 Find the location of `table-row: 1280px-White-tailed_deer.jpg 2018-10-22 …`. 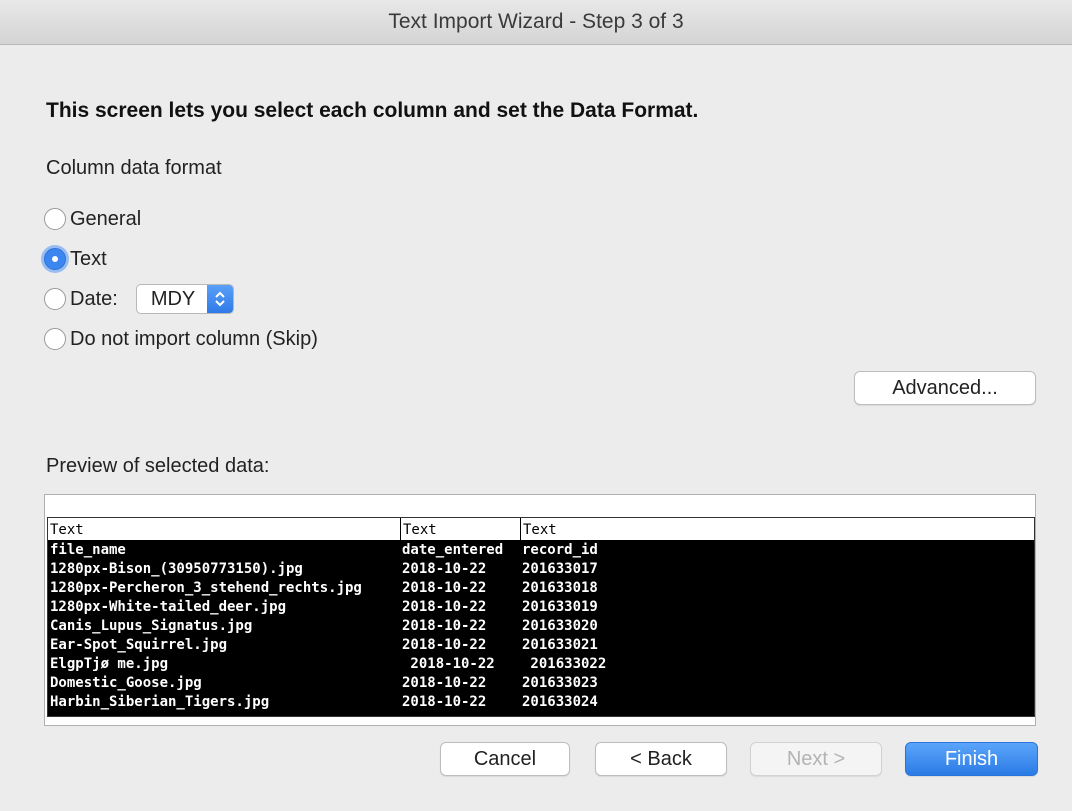

table-row: 1280px-White-tailed_deer.jpg 2018-10-22 … is located at coordinates (541, 607).